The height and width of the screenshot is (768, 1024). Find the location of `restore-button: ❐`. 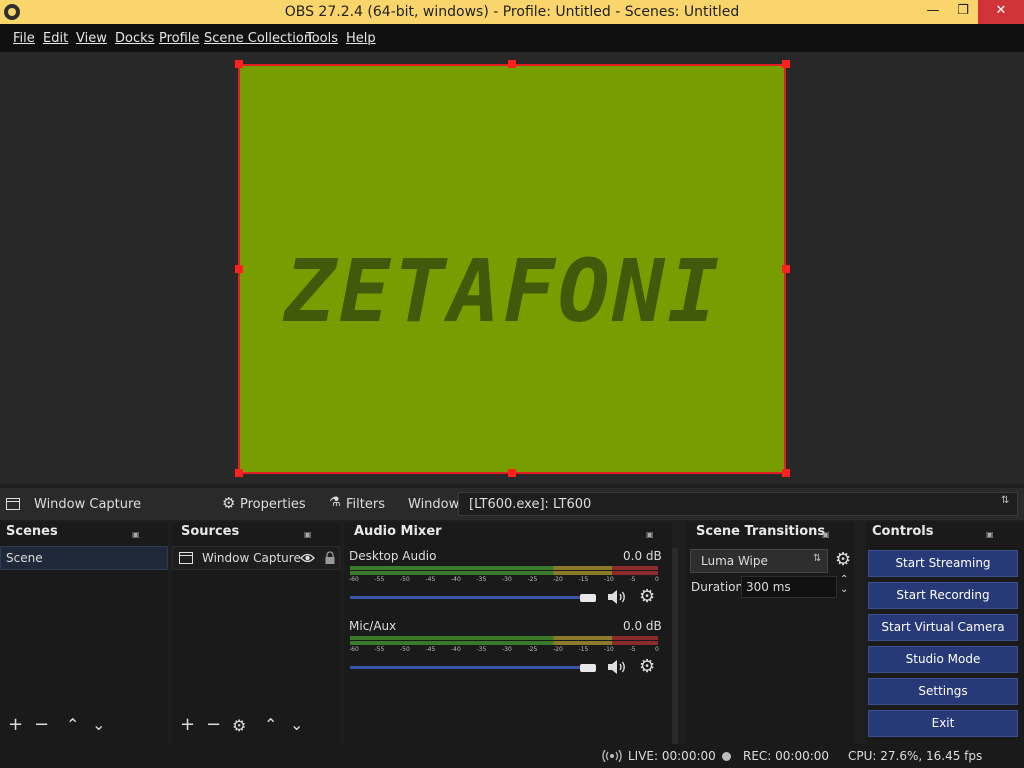

restore-button: ❐ is located at coordinates (963, 12).